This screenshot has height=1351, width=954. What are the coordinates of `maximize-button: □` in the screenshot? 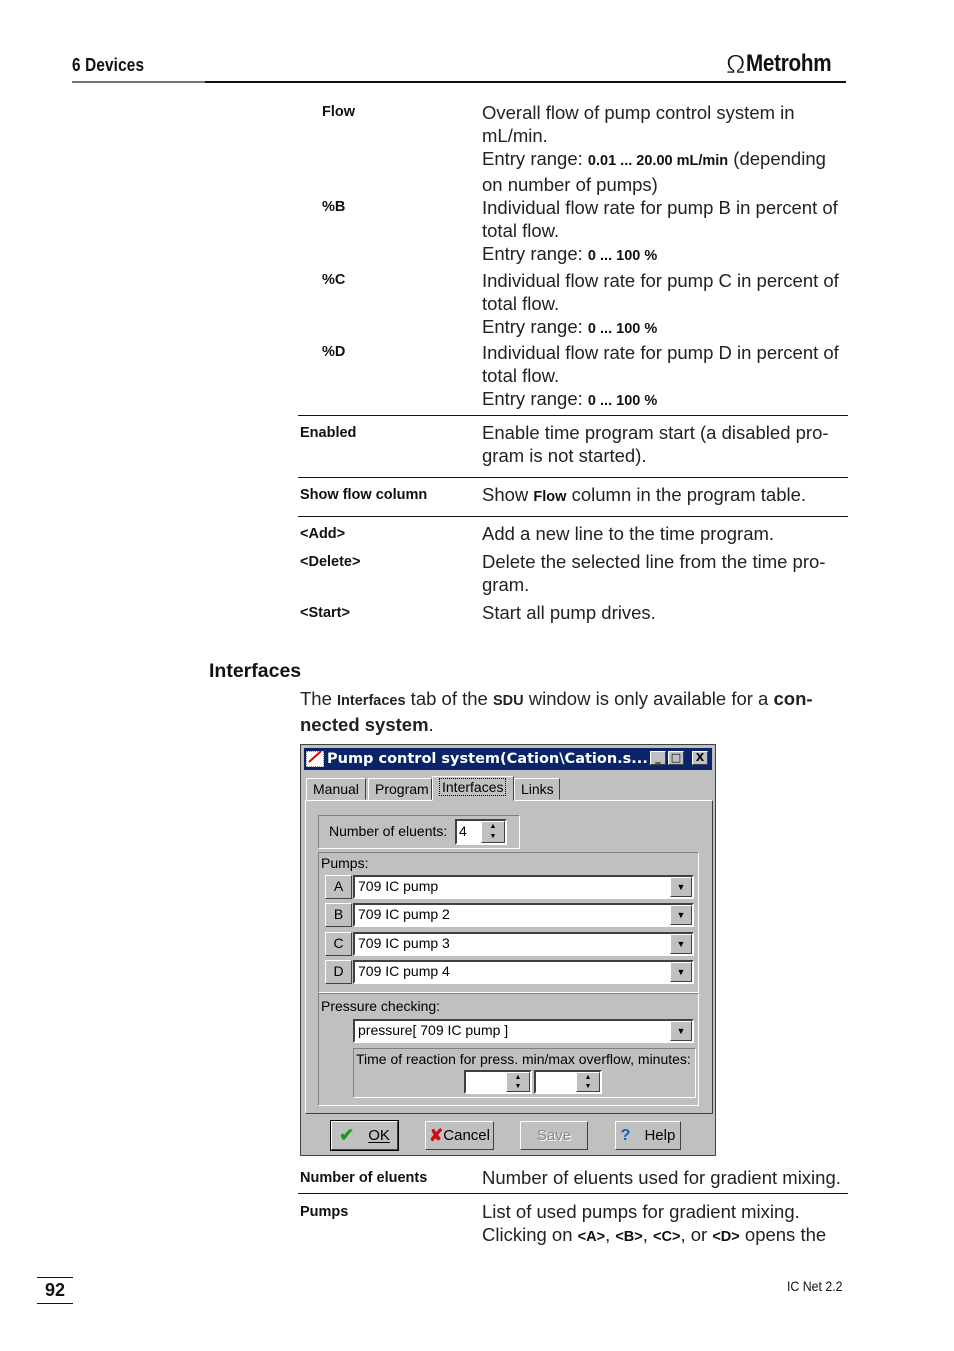 It's located at (676, 758).